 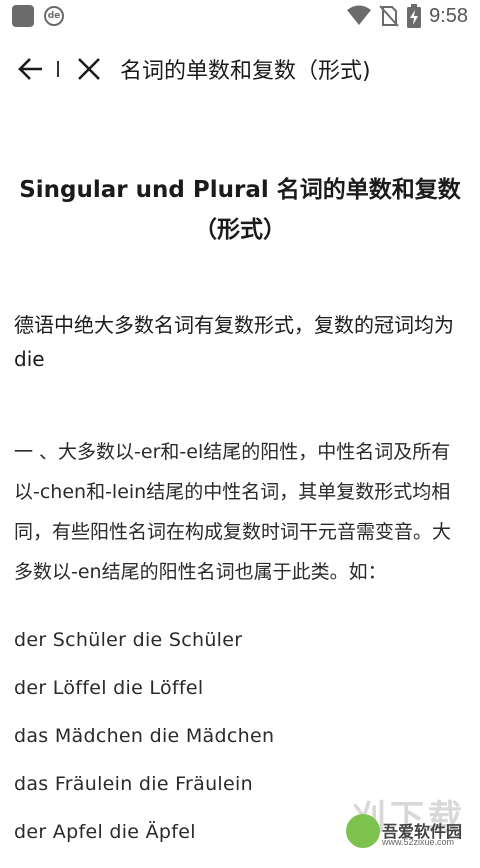 I want to click on back-button, so click(x=31, y=69).